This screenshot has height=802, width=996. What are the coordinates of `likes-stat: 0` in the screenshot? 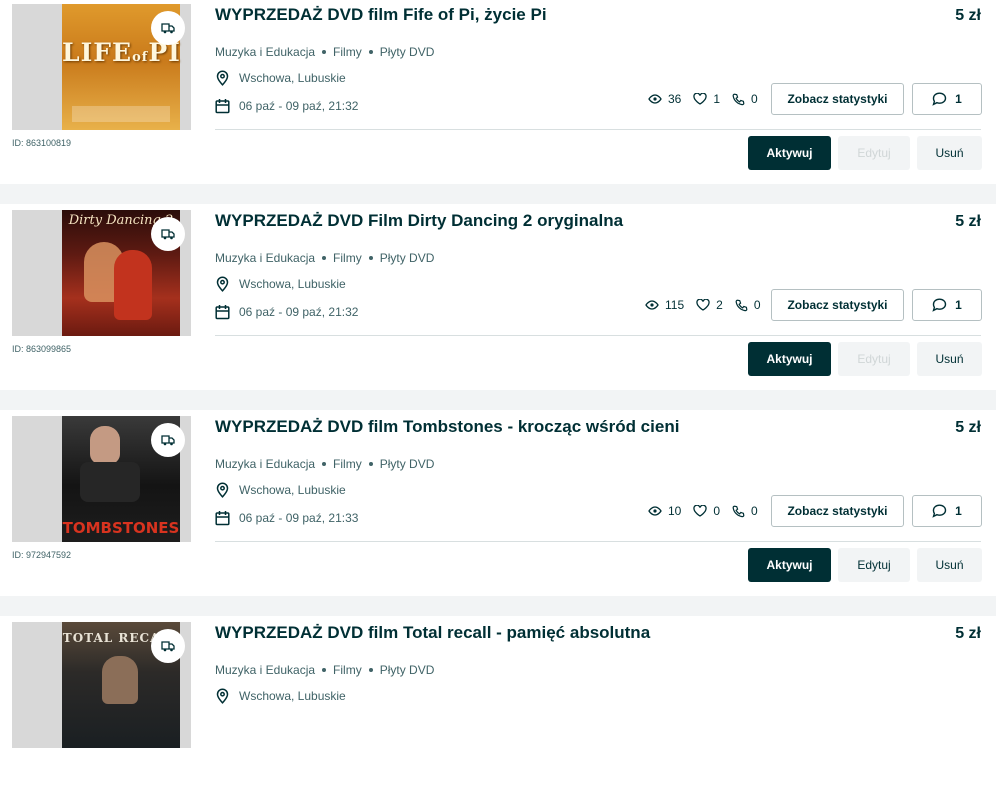 It's located at (706, 511).